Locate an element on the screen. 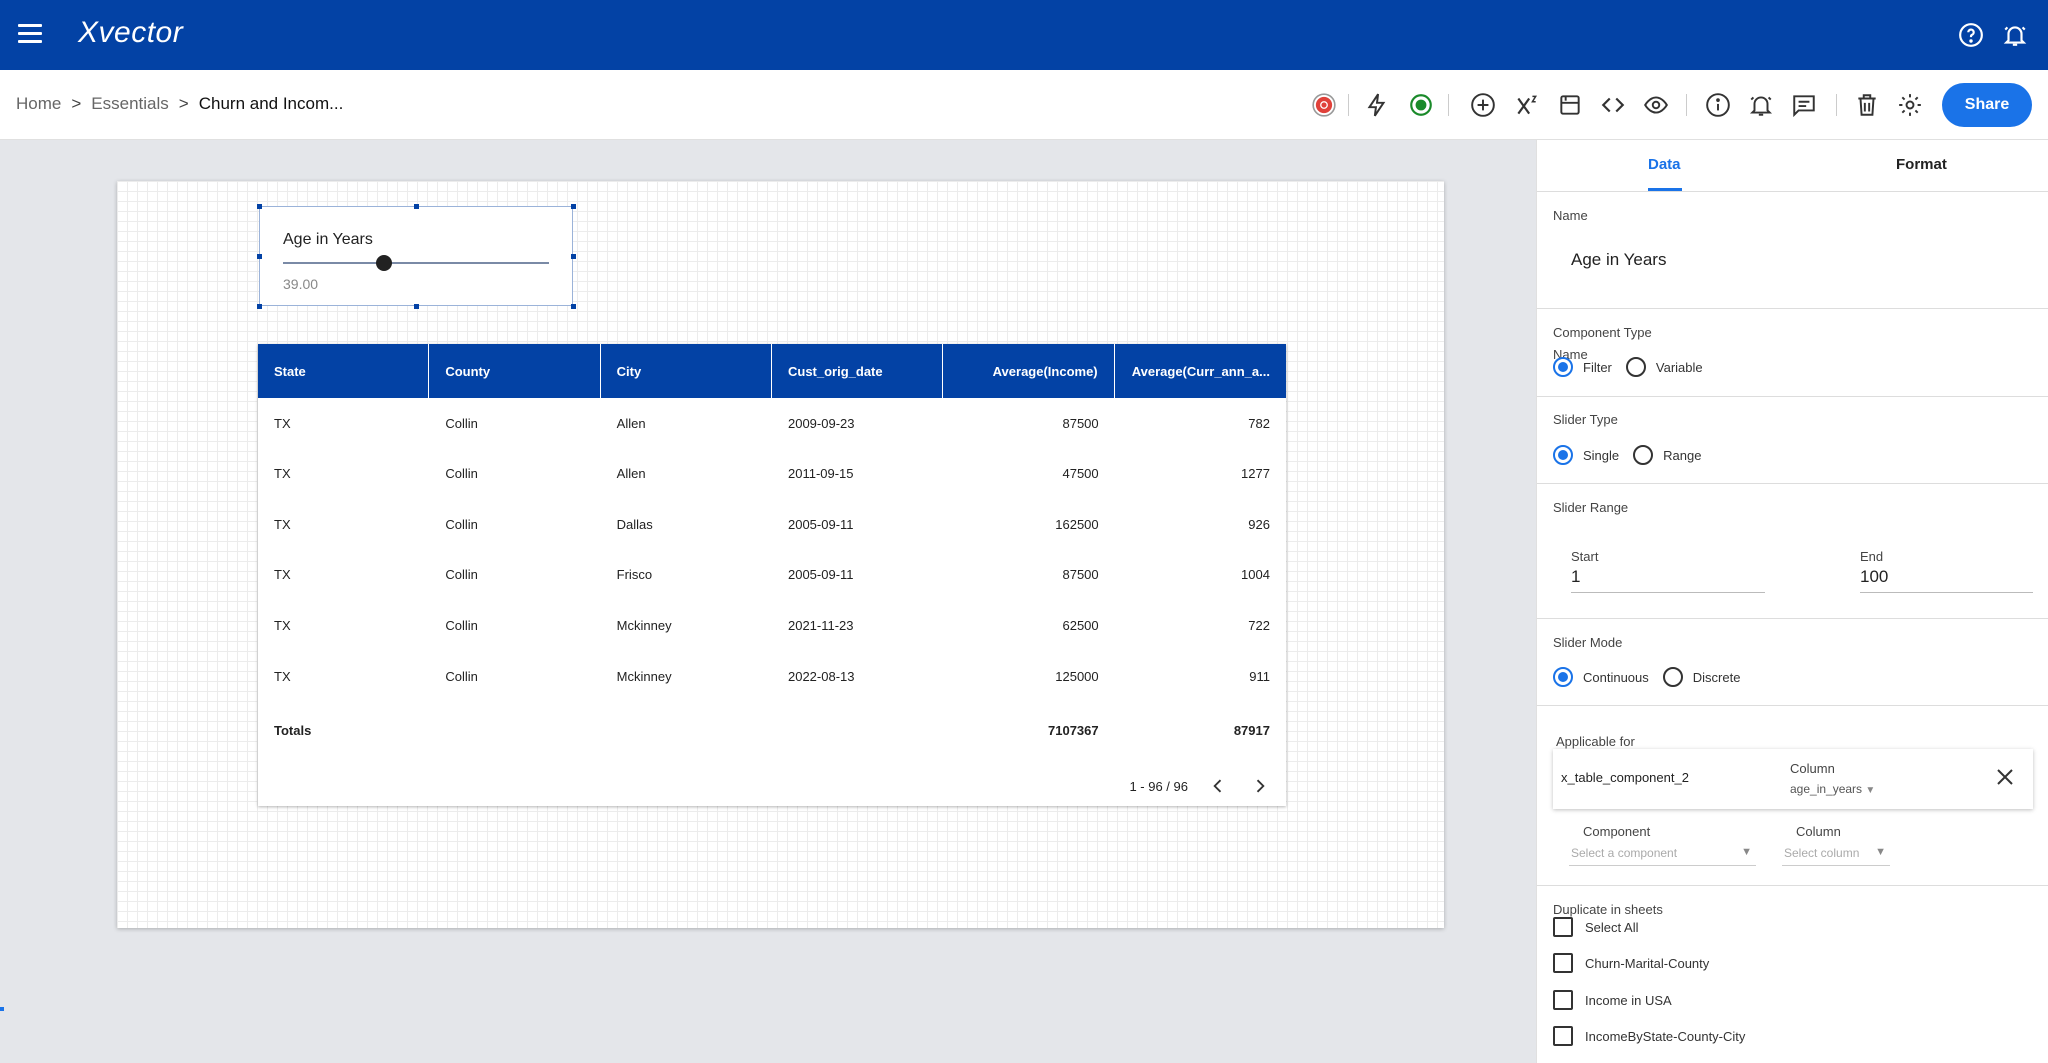 The image size is (2048, 1063). slider-title: Age in Years is located at coordinates (328, 239).